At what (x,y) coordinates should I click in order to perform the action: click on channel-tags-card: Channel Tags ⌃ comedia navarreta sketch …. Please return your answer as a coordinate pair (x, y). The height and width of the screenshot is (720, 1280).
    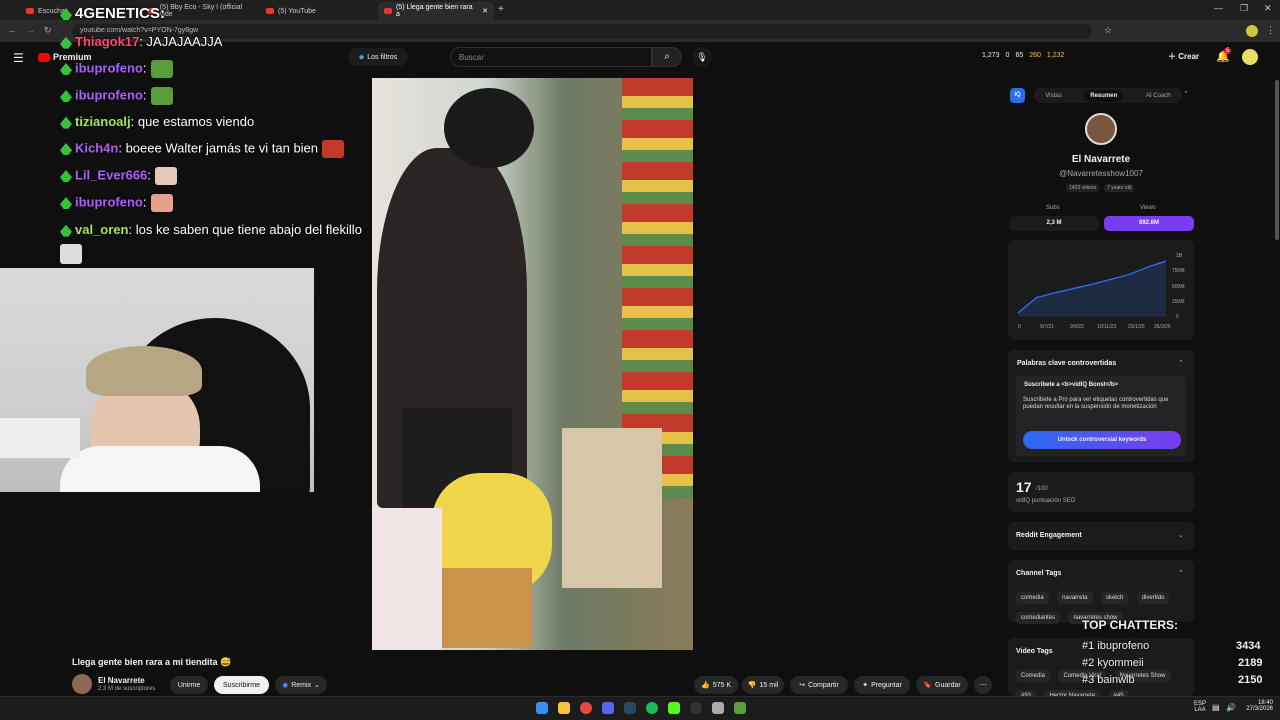
    Looking at the image, I should click on (1101, 592).